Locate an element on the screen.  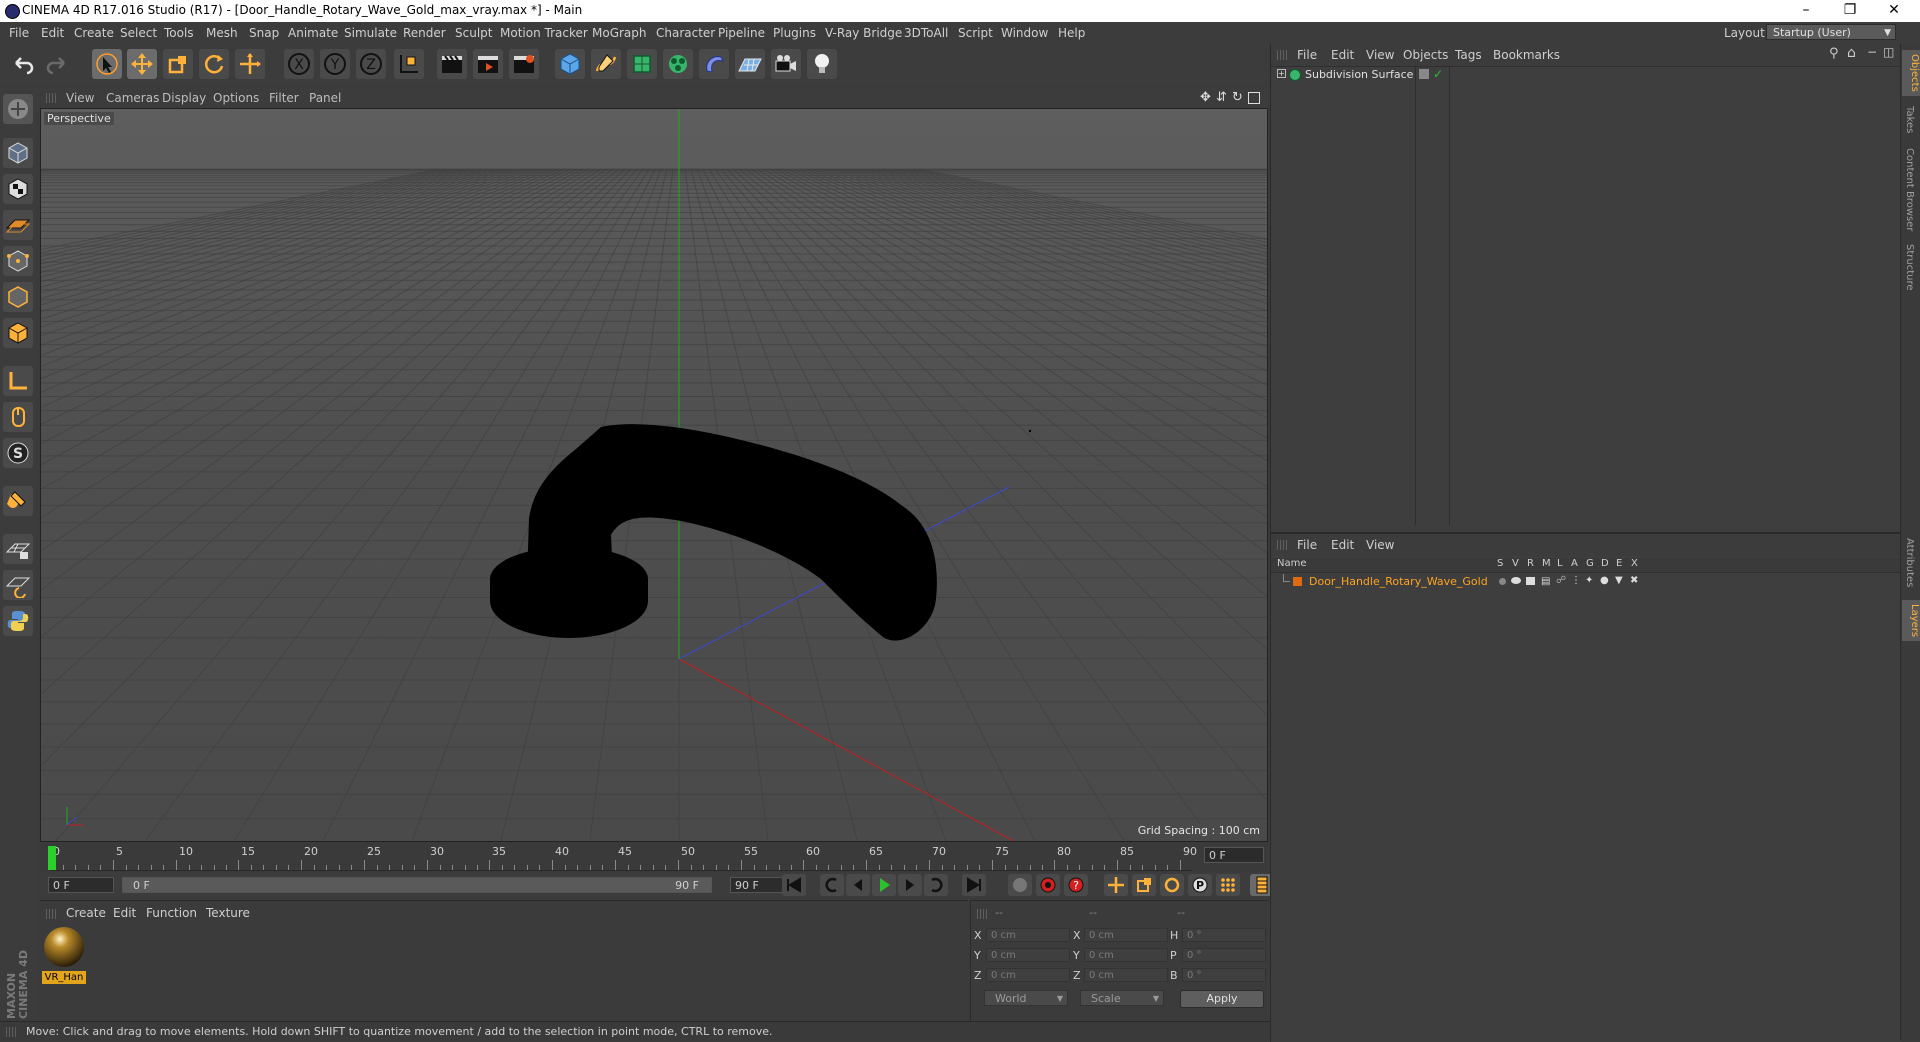
expression-icon: ▼ is located at coordinates (1619, 580).